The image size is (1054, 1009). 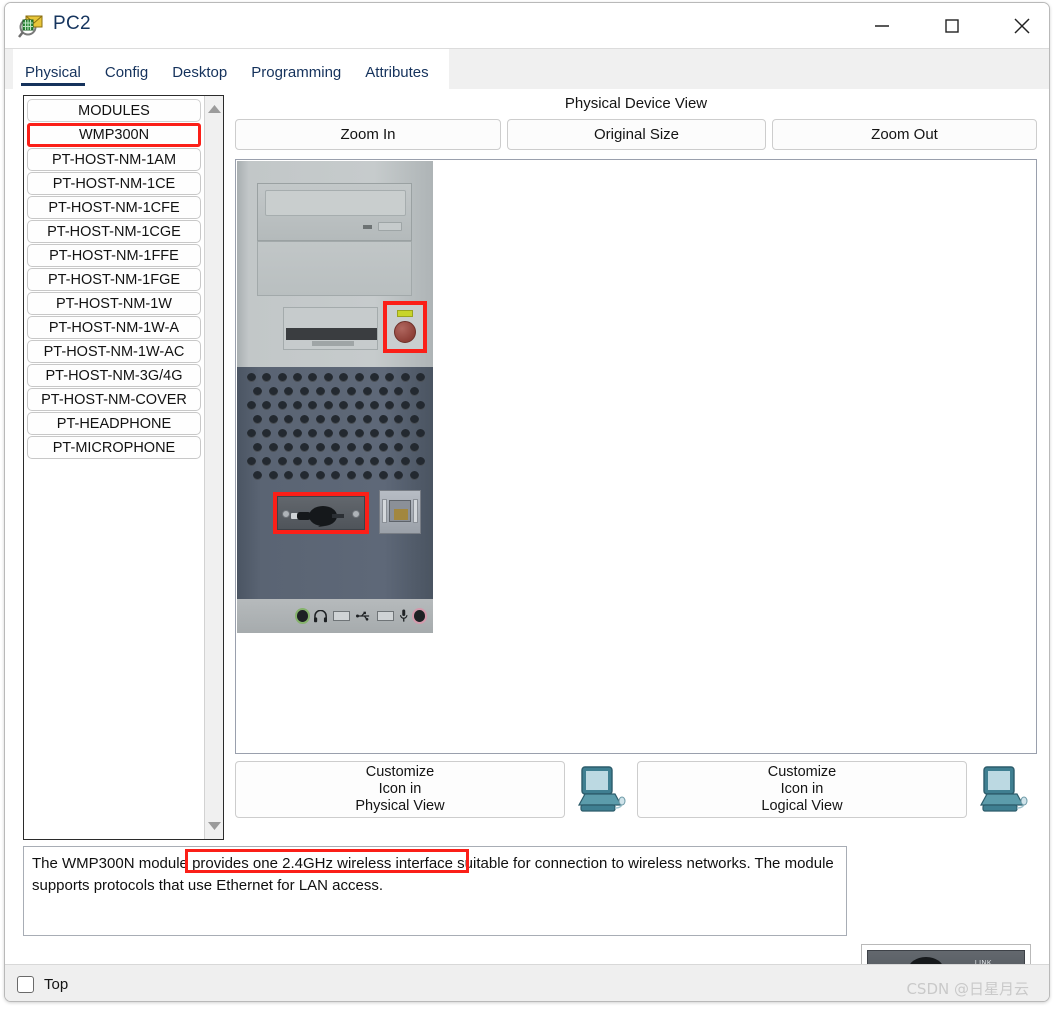 I want to click on customize-physical-line1: Customize, so click(x=400, y=772).